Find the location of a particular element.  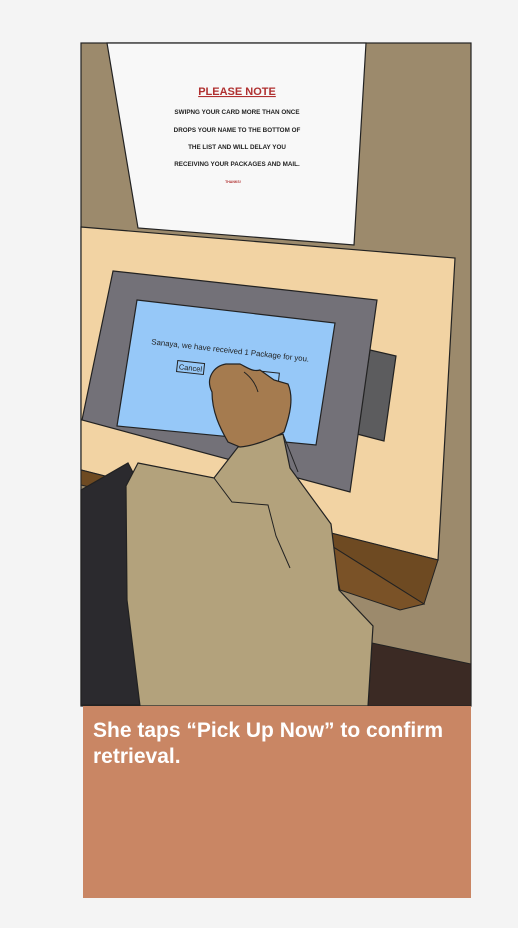

cancel-button: Cancel is located at coordinates (190, 368).